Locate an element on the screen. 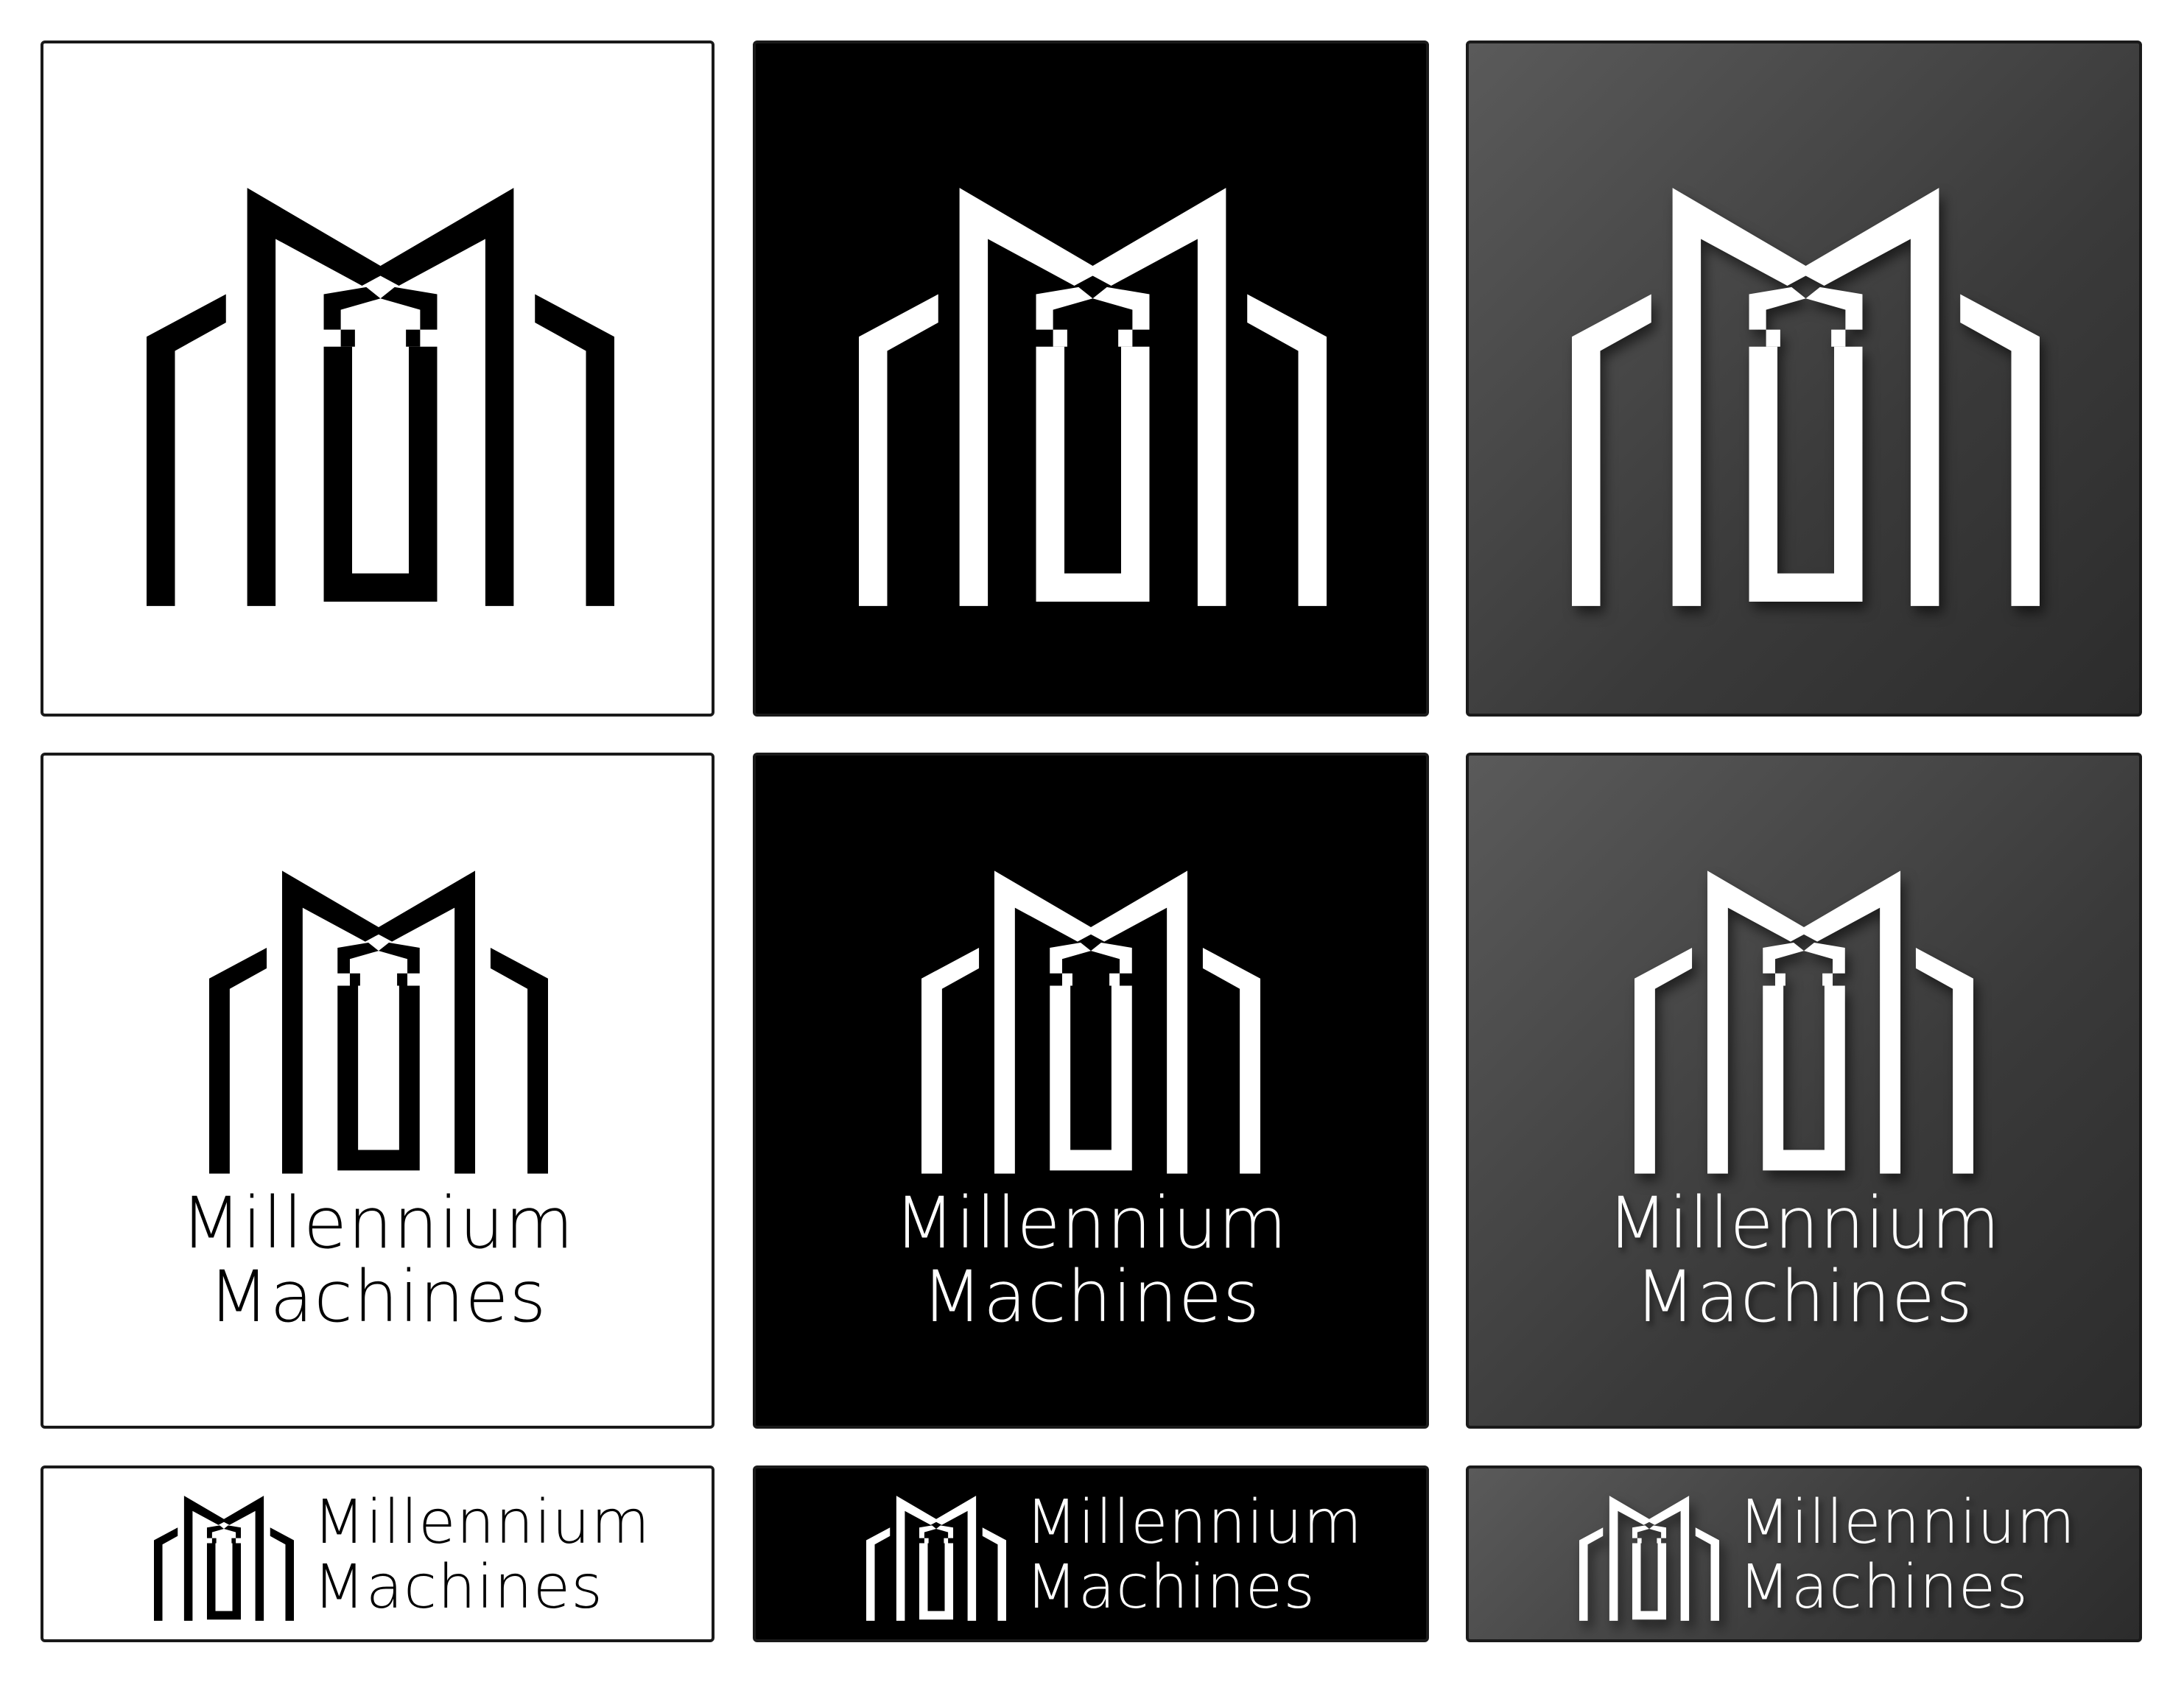 Image resolution: width=2184 pixels, height=1682 pixels. logo-panel-horizontal-black: Millennium Machines is located at coordinates (1091, 1553).